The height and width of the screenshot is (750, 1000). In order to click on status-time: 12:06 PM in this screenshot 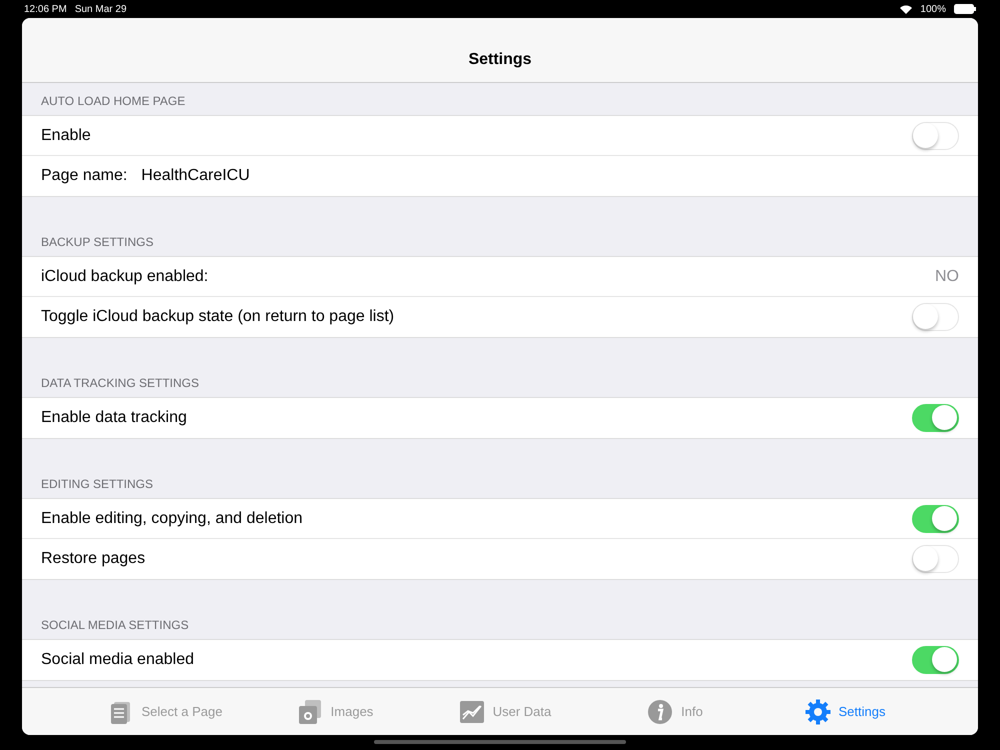, I will do `click(45, 9)`.